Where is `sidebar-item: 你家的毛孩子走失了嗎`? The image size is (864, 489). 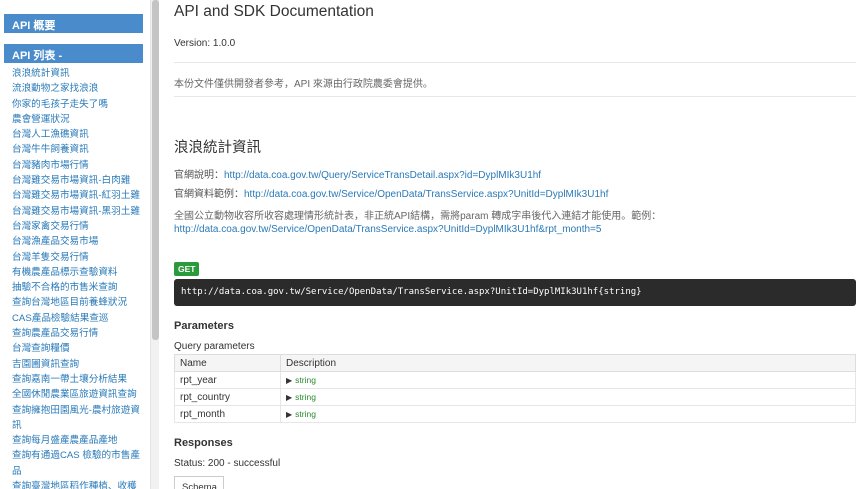
sidebar-item: 你家的毛孩子走失了嗎 is located at coordinates (76, 104).